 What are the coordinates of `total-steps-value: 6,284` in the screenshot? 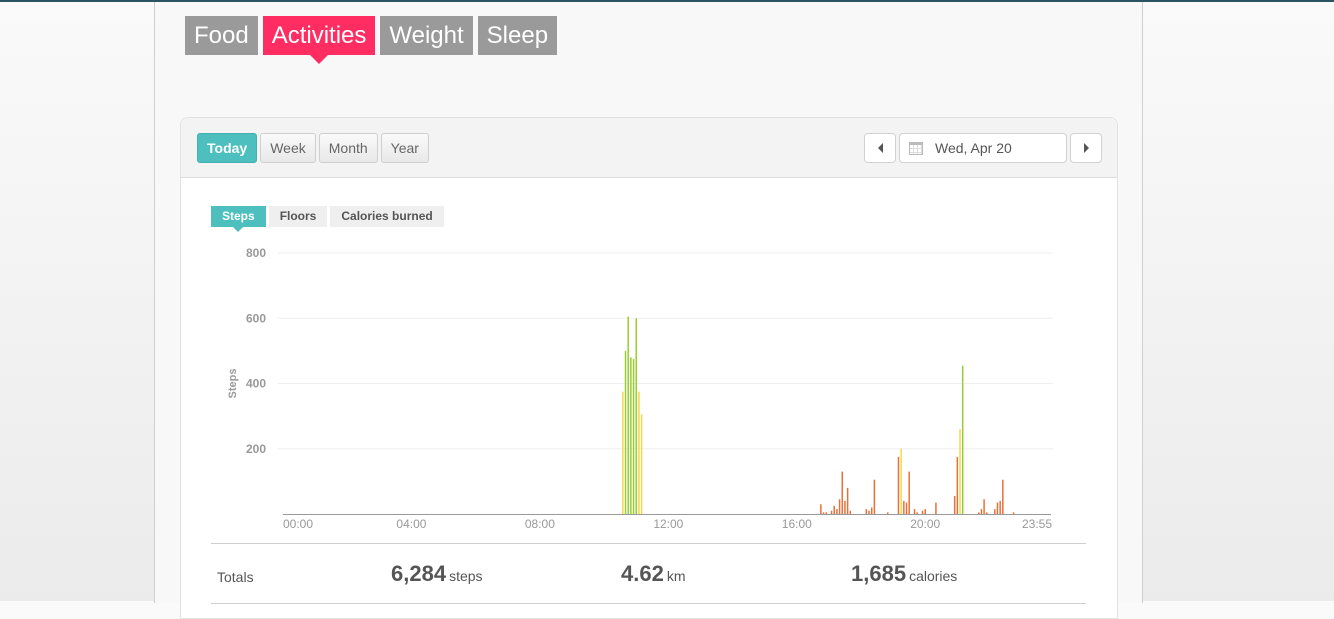 It's located at (419, 573).